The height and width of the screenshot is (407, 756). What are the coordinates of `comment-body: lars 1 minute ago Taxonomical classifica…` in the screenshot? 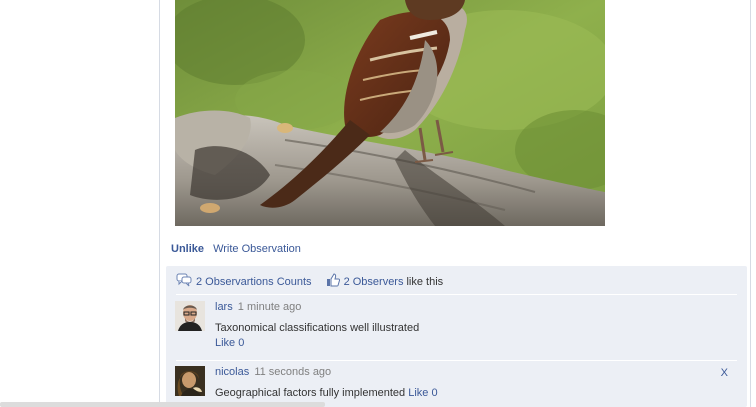 It's located at (317, 325).